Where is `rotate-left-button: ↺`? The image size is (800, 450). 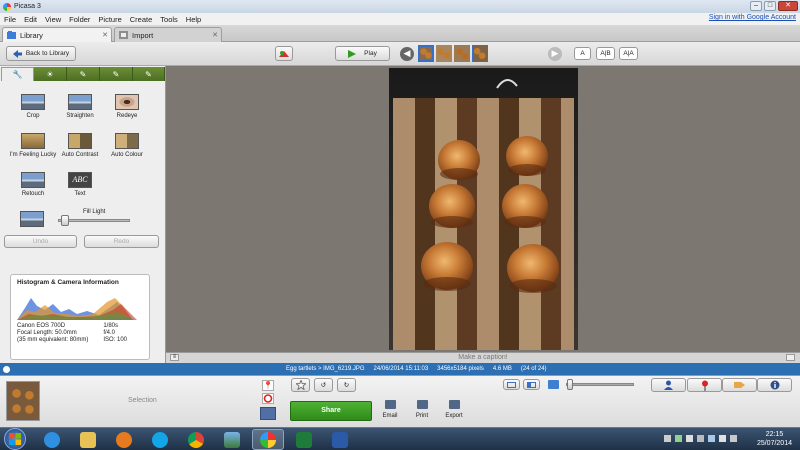 rotate-left-button: ↺ is located at coordinates (323, 385).